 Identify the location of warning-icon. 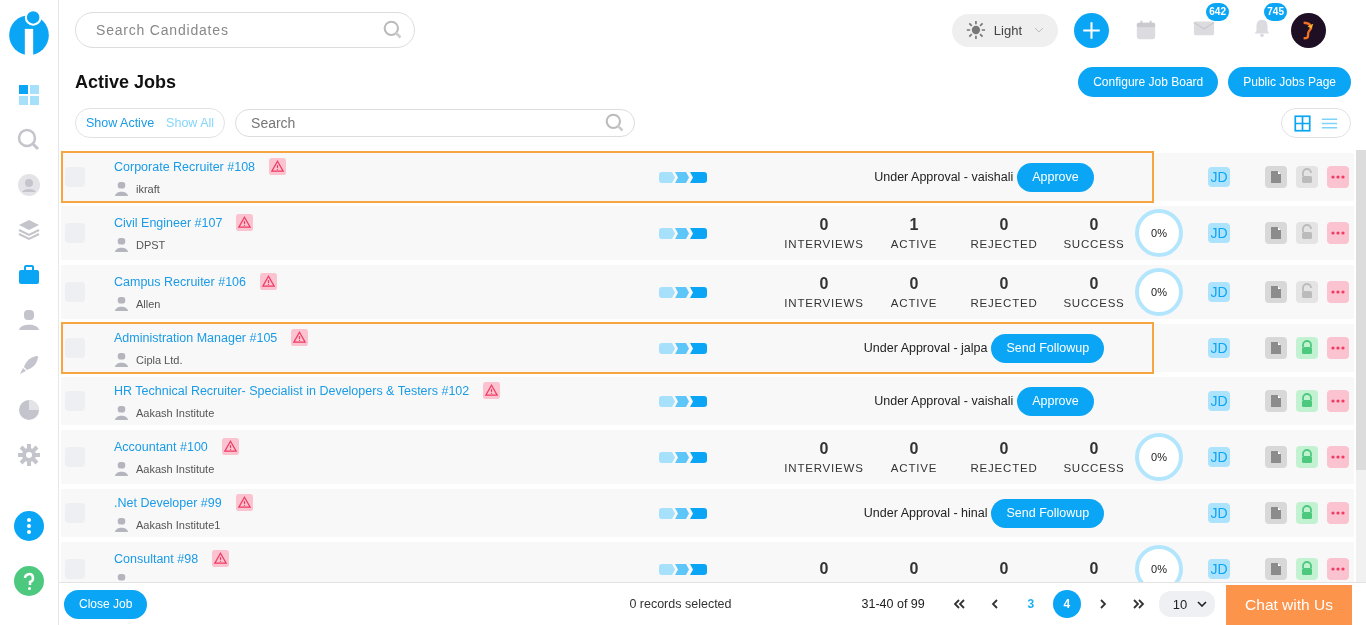
(300, 337).